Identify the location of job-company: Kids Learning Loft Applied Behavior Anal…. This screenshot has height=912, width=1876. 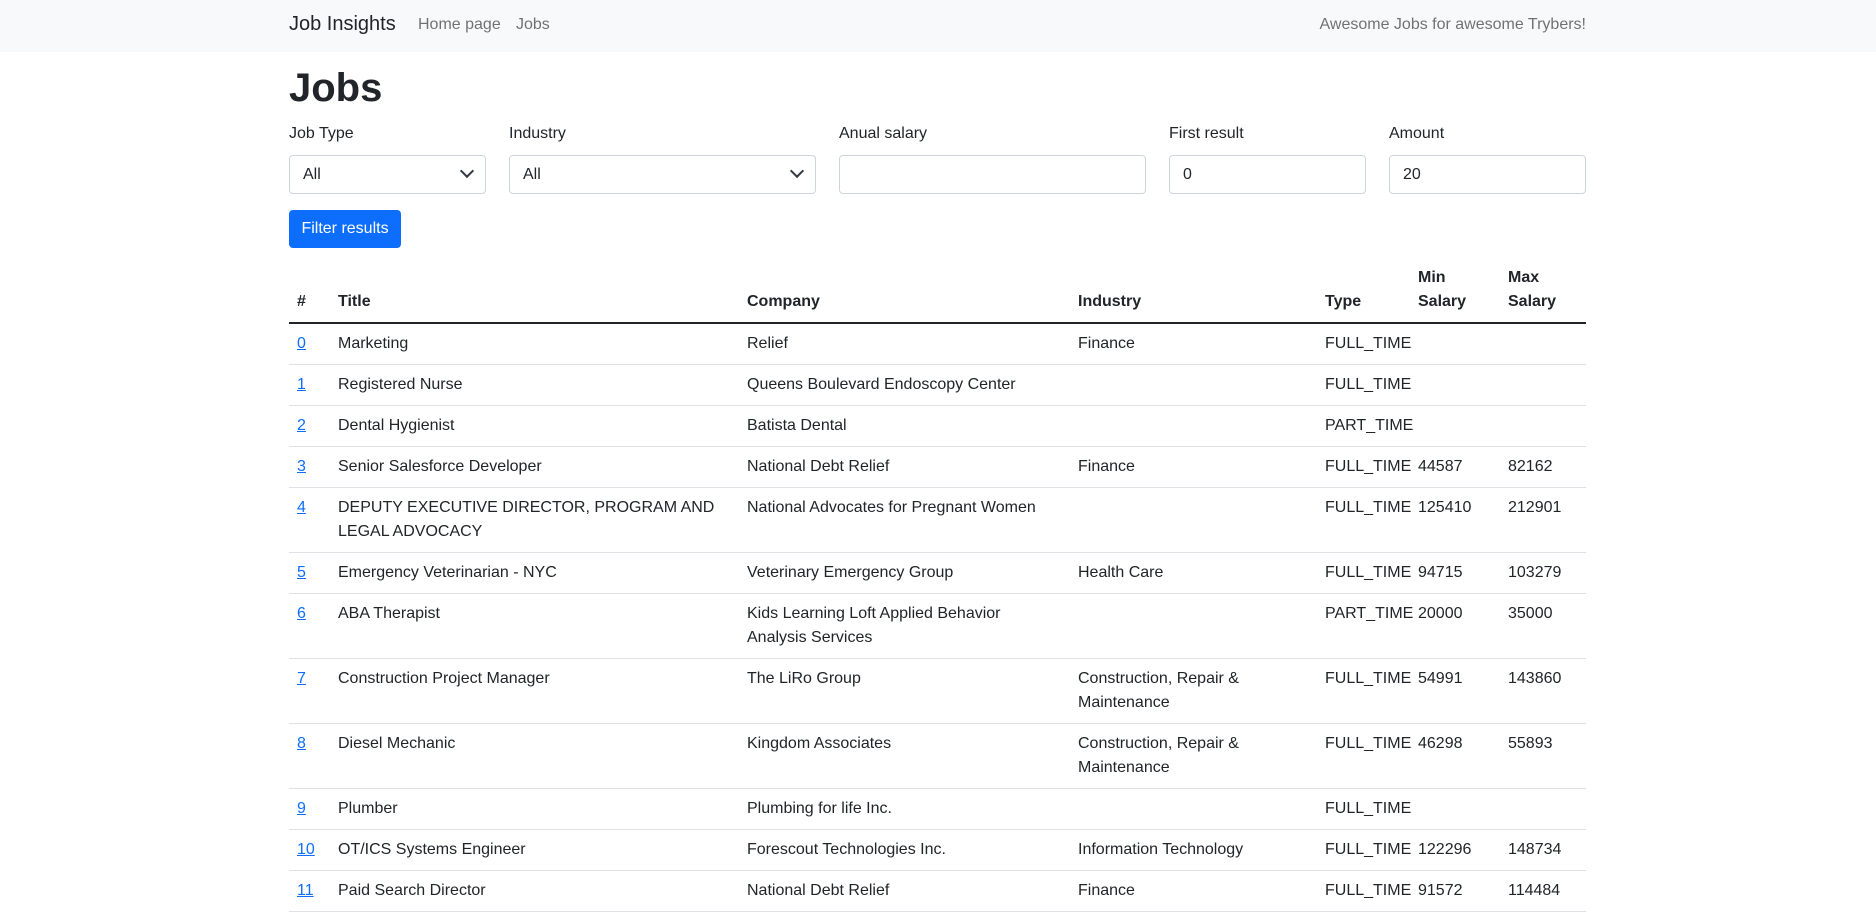
(874, 625).